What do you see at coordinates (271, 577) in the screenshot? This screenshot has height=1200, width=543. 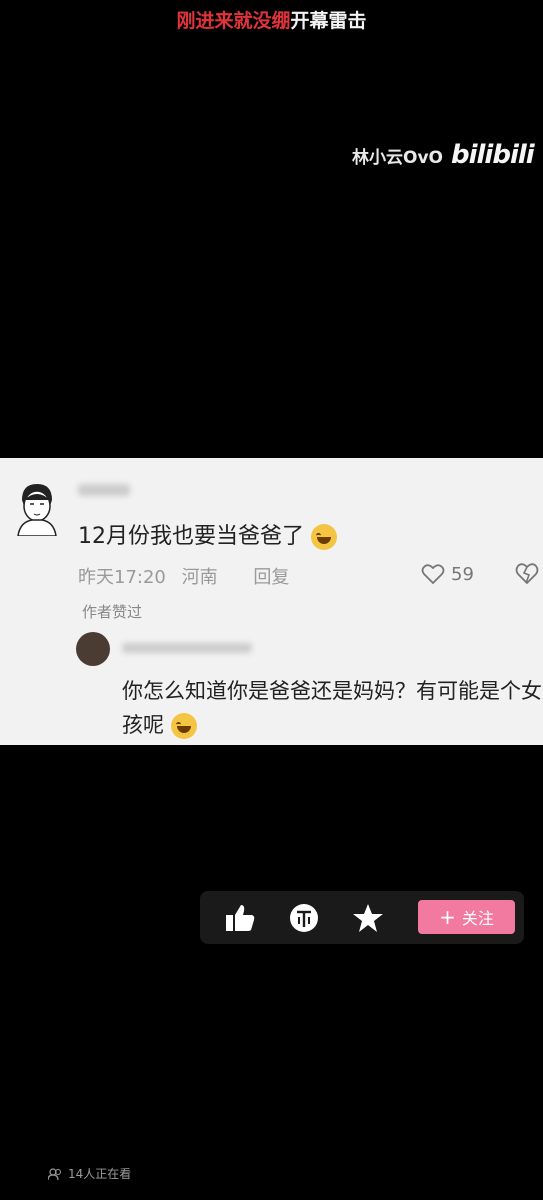 I see `reply-button: 回复` at bounding box center [271, 577].